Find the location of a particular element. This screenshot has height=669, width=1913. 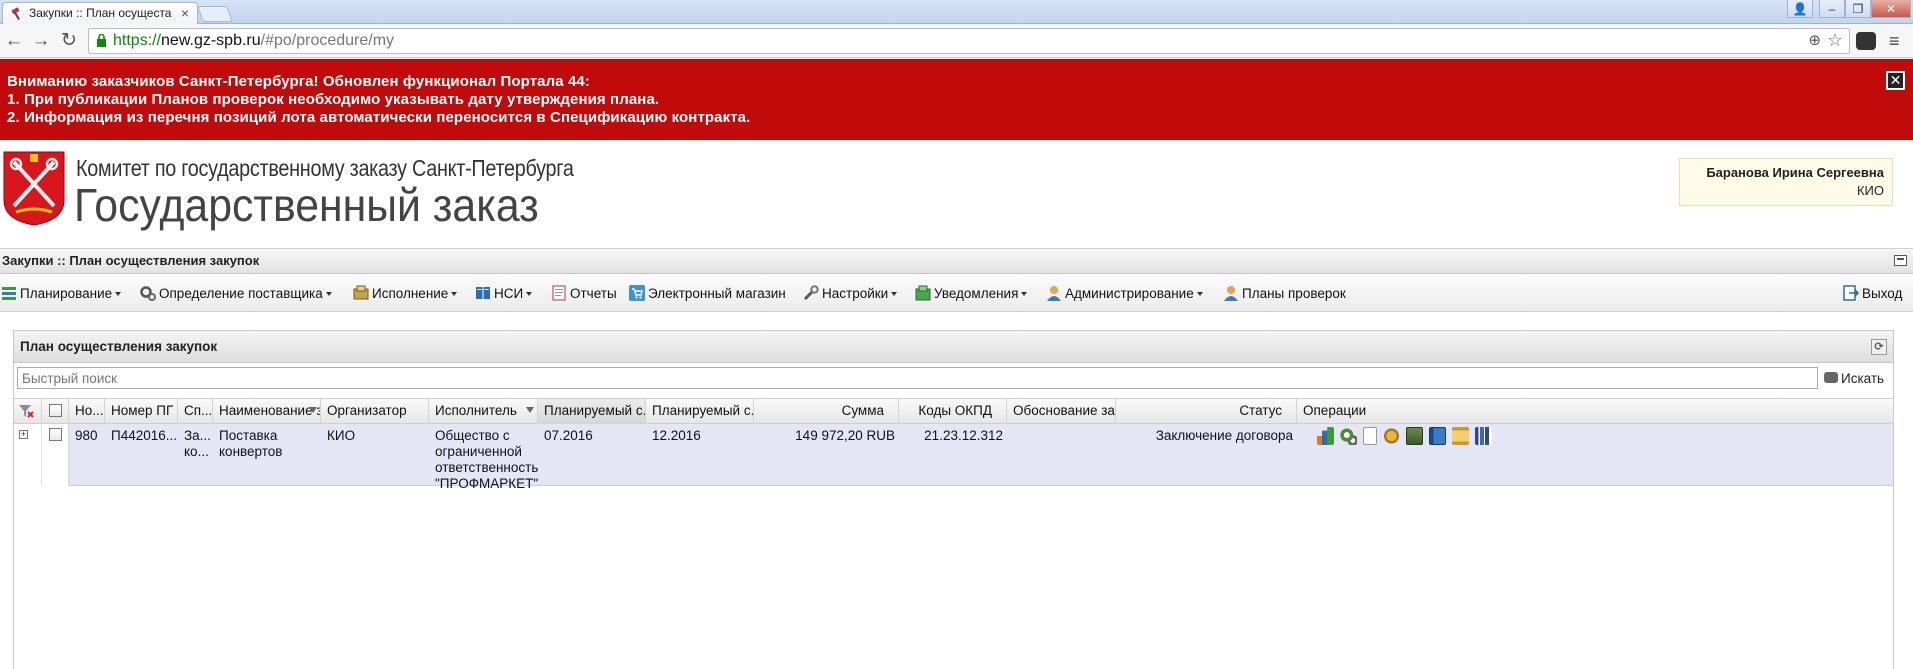

cell-line: ответственностью is located at coordinates (486, 467).